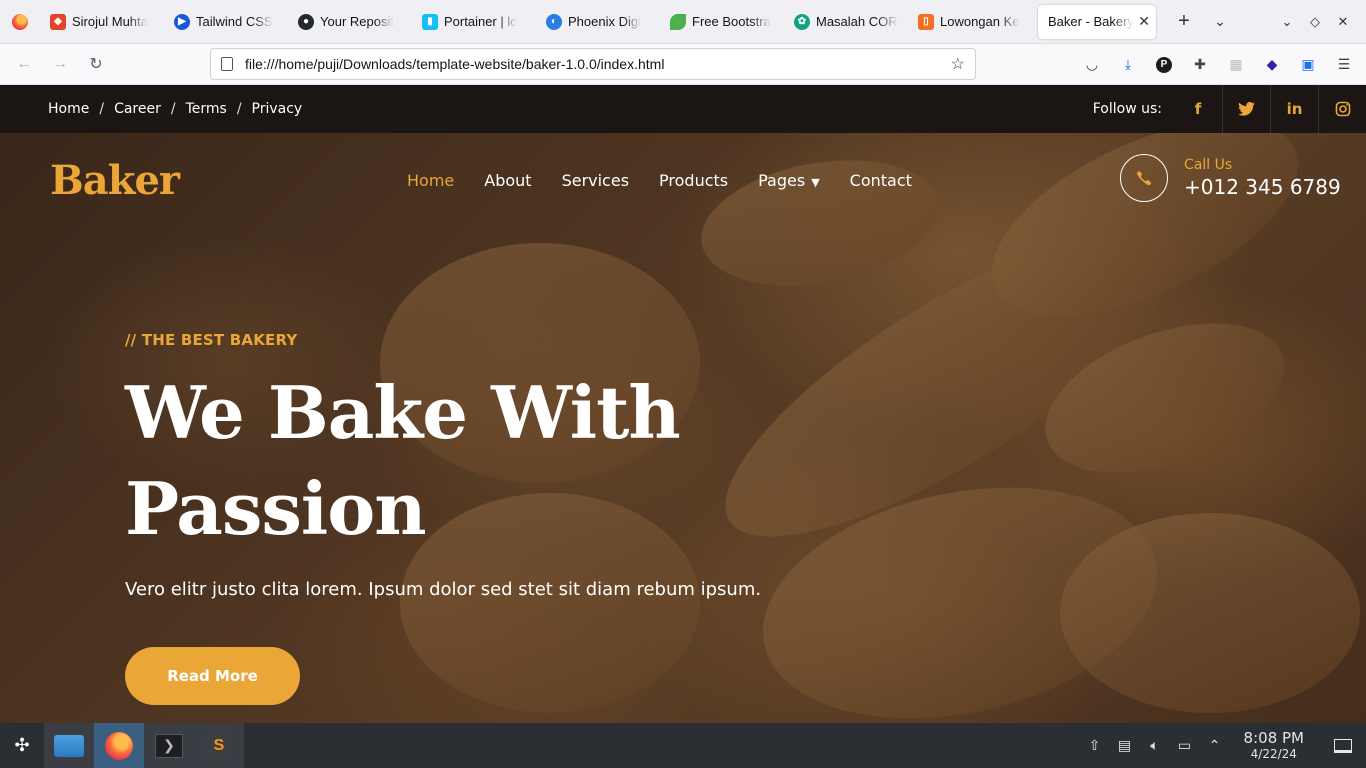  I want to click on bookmark-star-icon: ☆, so click(958, 64).